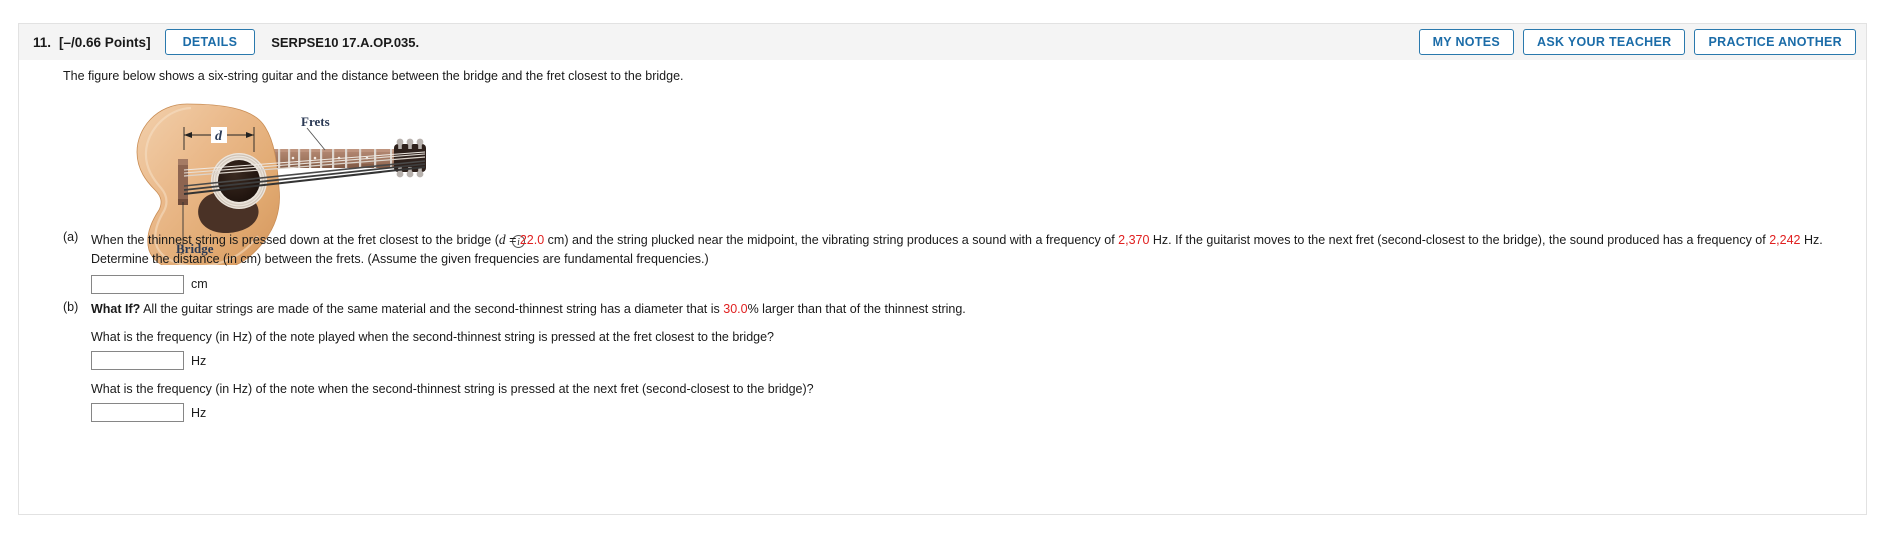  I want to click on my-notes-button: MY NOTES, so click(1466, 42).